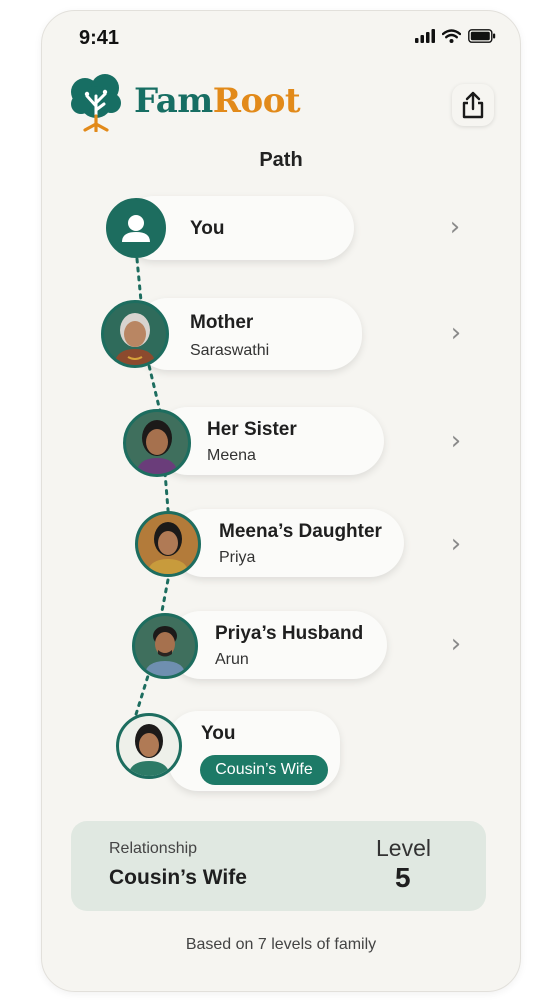 The width and height of the screenshot is (560, 1000). I want to click on footer-note: Based on 7 levels of family, so click(281, 944).